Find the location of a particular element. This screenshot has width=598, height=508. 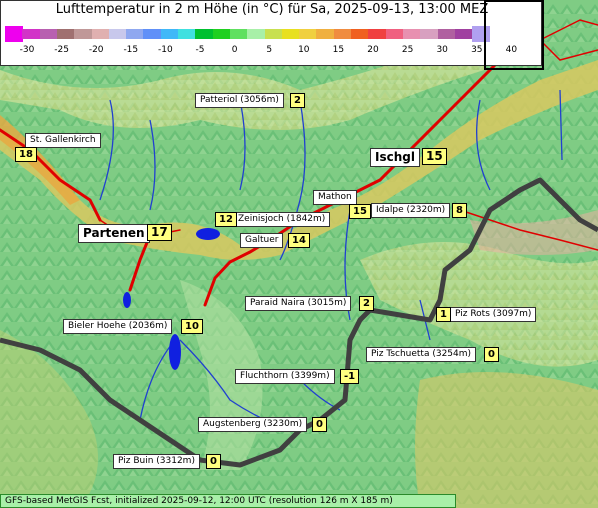

temperature-value-badge: -1 is located at coordinates (350, 376).